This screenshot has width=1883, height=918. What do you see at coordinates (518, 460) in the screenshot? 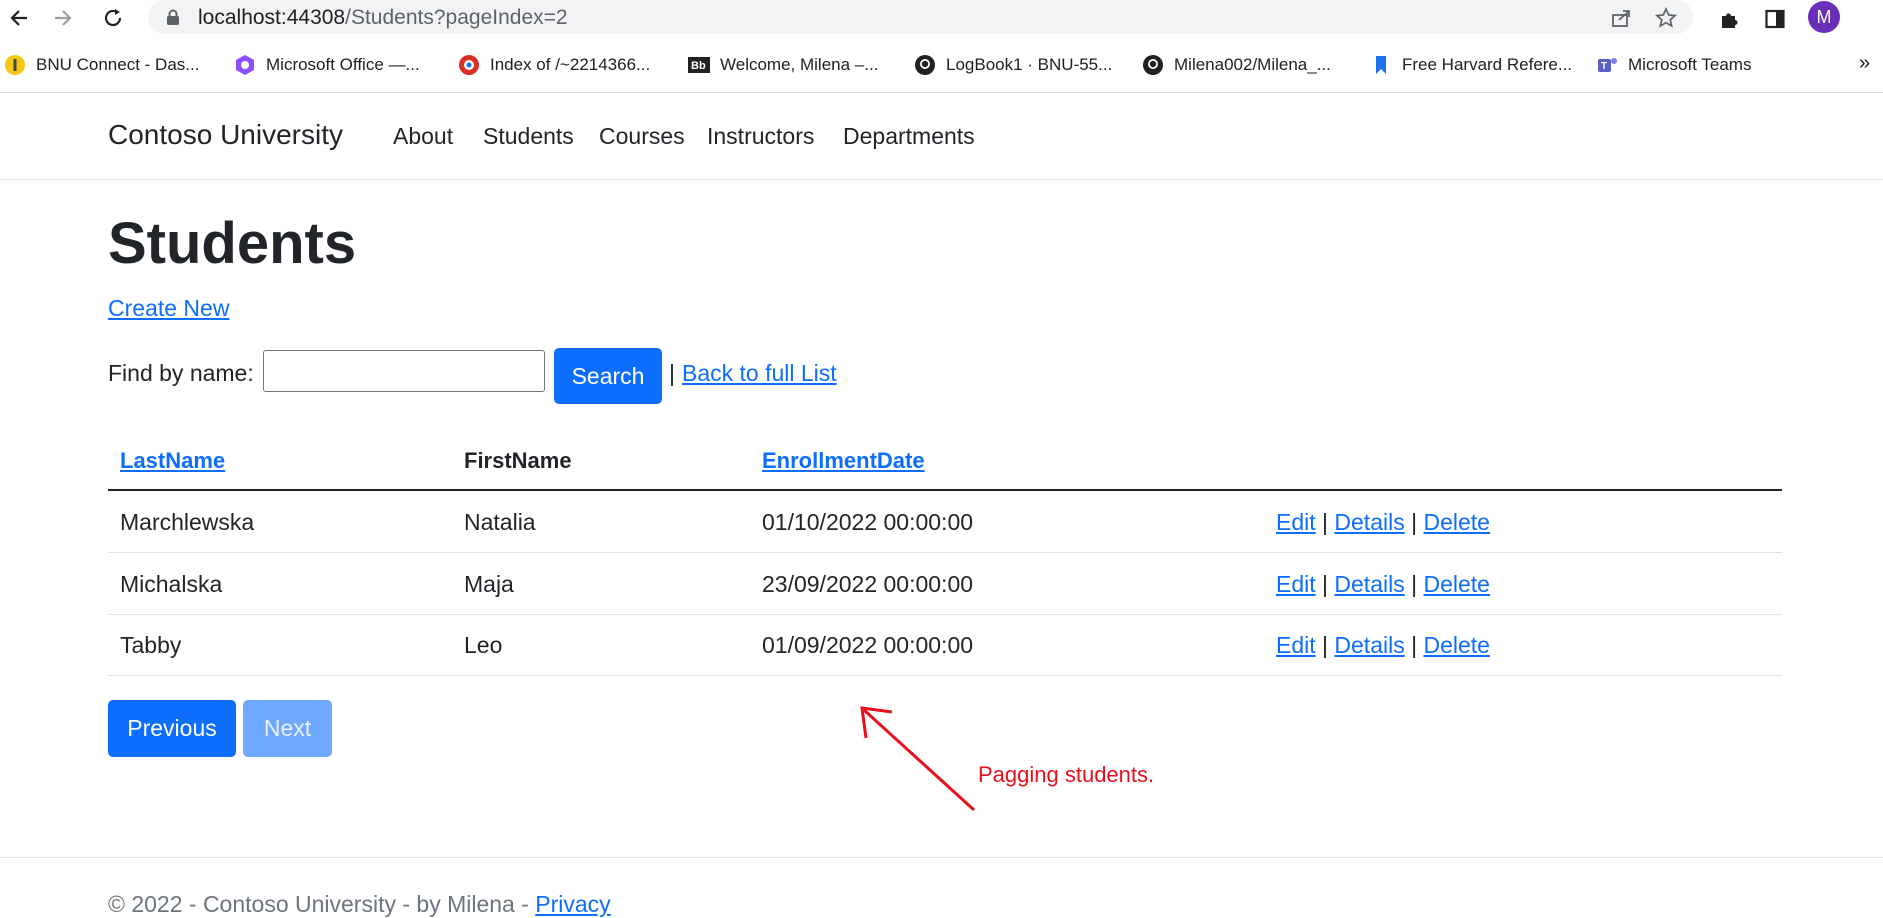
I see `header-firstname: FirstName` at bounding box center [518, 460].